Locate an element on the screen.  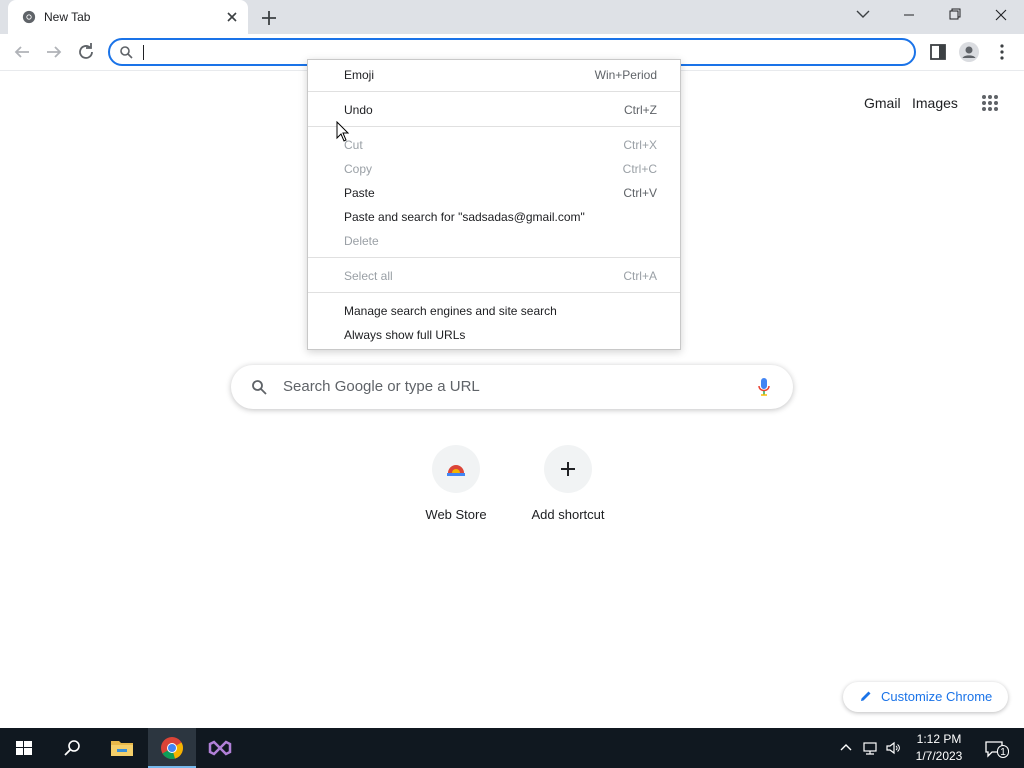
gmail-link: Gmail is located at coordinates (882, 103).